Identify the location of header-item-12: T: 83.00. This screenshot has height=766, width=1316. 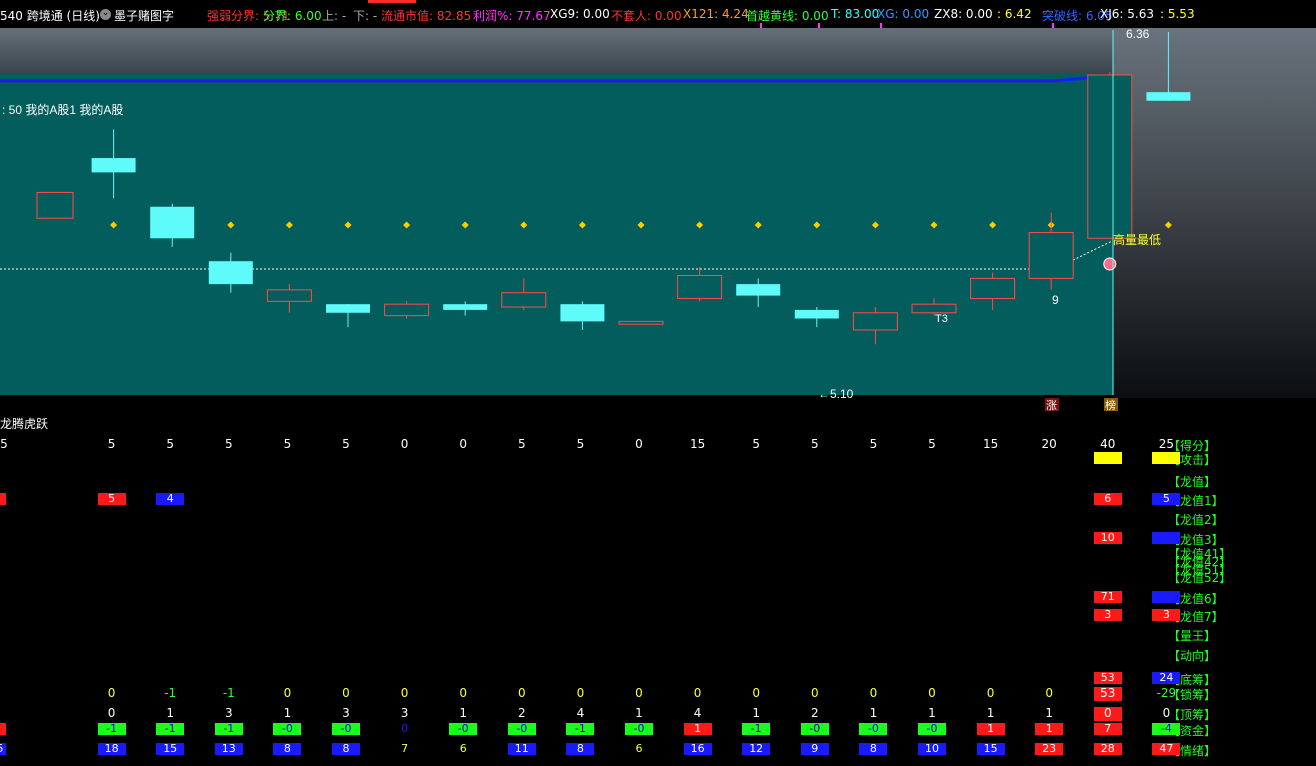
(855, 14).